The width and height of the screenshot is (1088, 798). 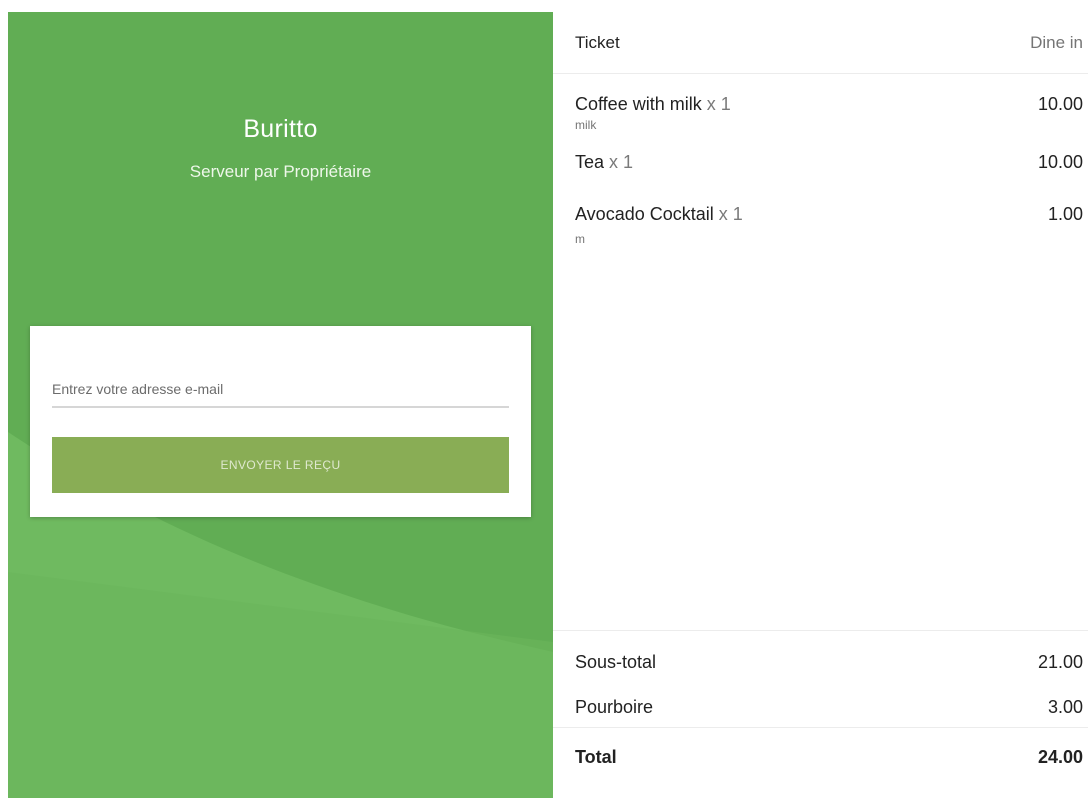 I want to click on ticket-item-price: 1.00, so click(x=1065, y=214).